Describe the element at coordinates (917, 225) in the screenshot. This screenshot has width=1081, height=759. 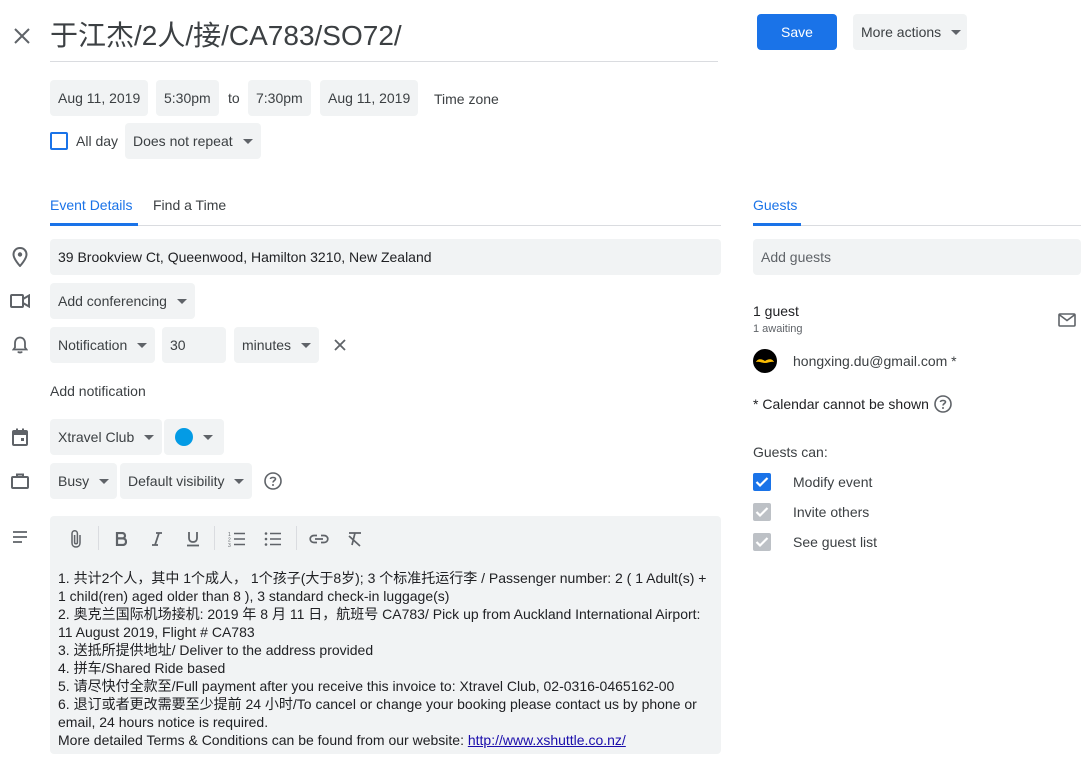
I see `guests-tab-divider` at that location.